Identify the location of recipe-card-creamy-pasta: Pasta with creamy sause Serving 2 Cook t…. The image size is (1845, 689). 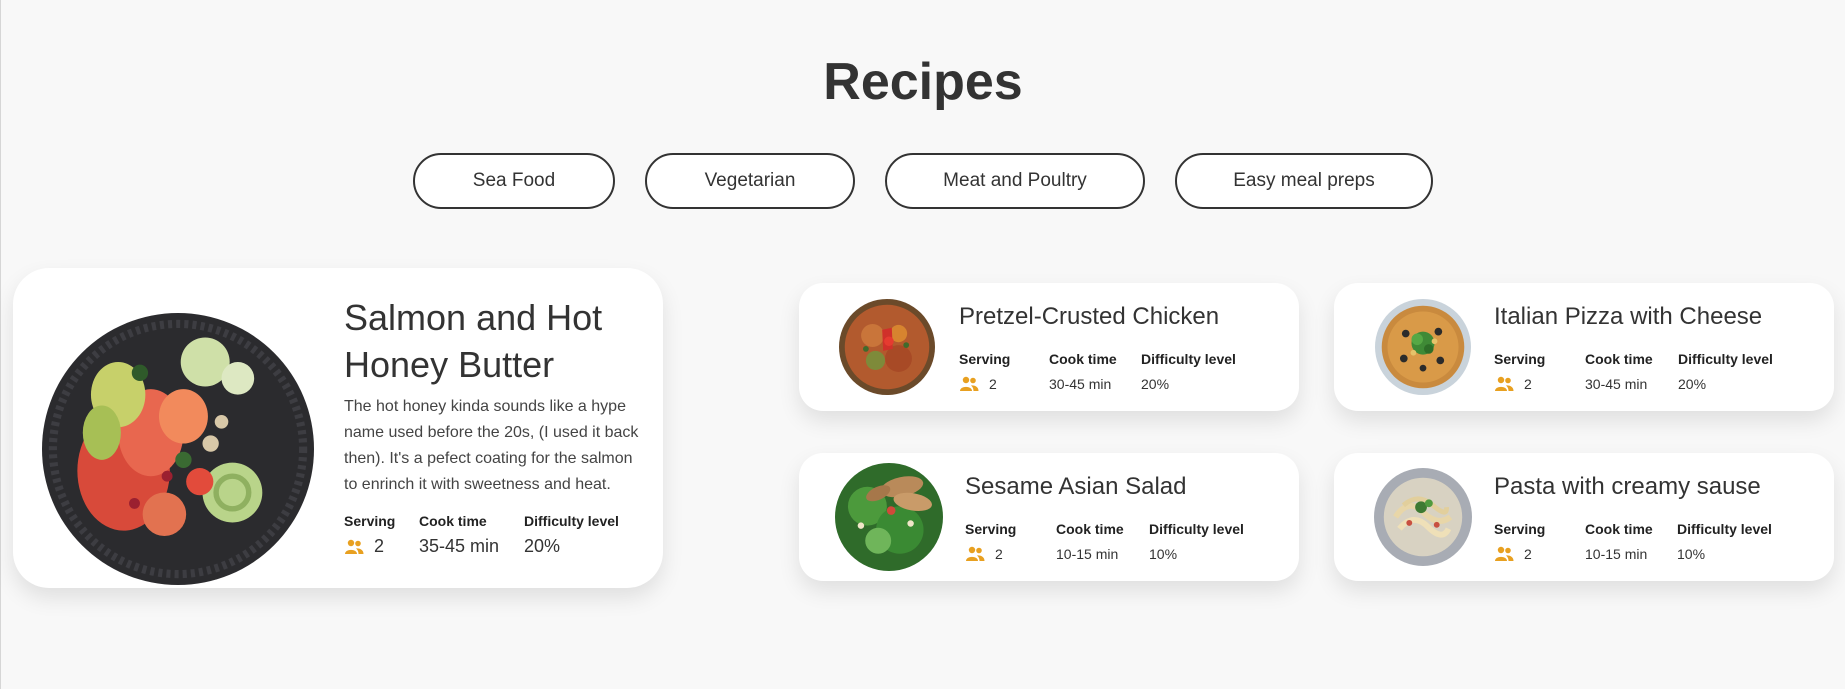
(1584, 517).